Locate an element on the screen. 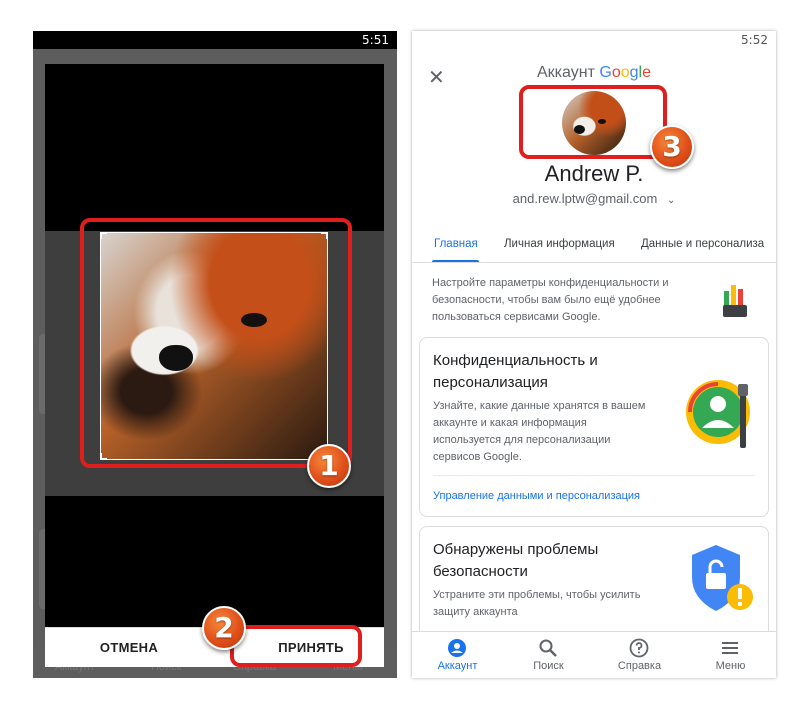 This screenshot has width=808, height=710. search-icon is located at coordinates (548, 648).